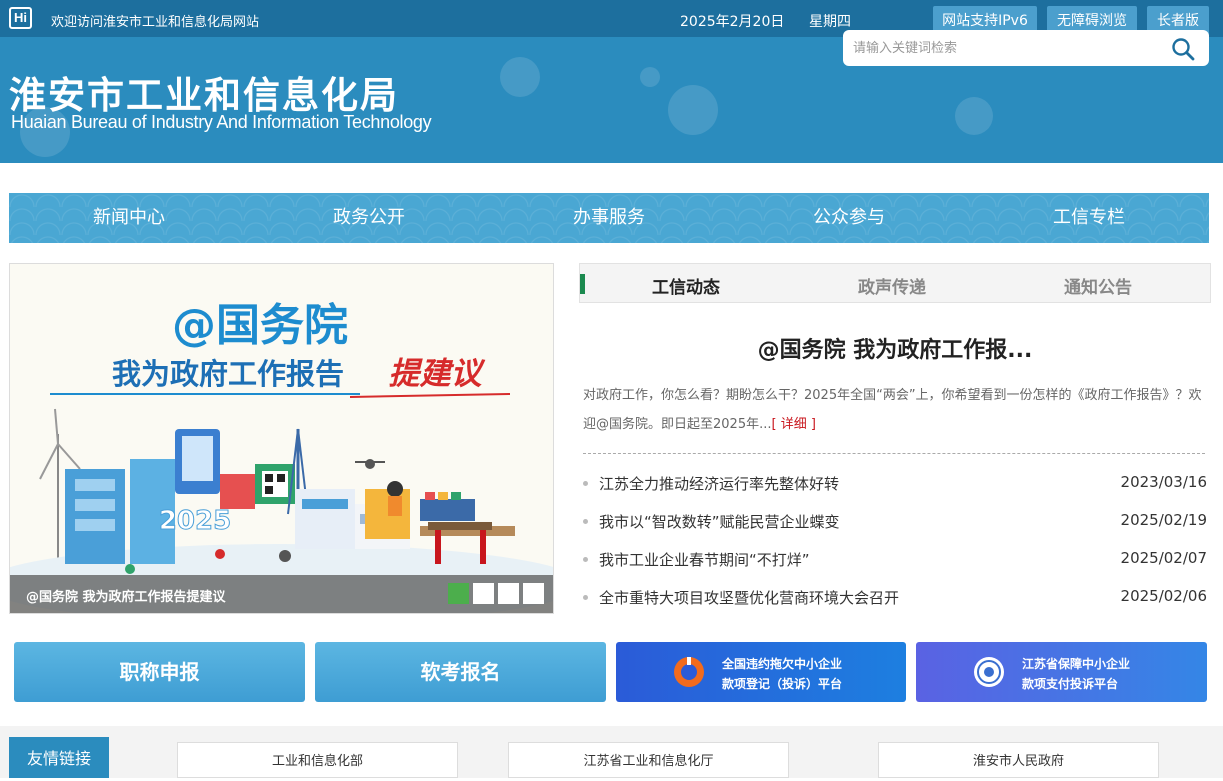  I want to click on news-detail-link: [ 详细 ], so click(793, 424).